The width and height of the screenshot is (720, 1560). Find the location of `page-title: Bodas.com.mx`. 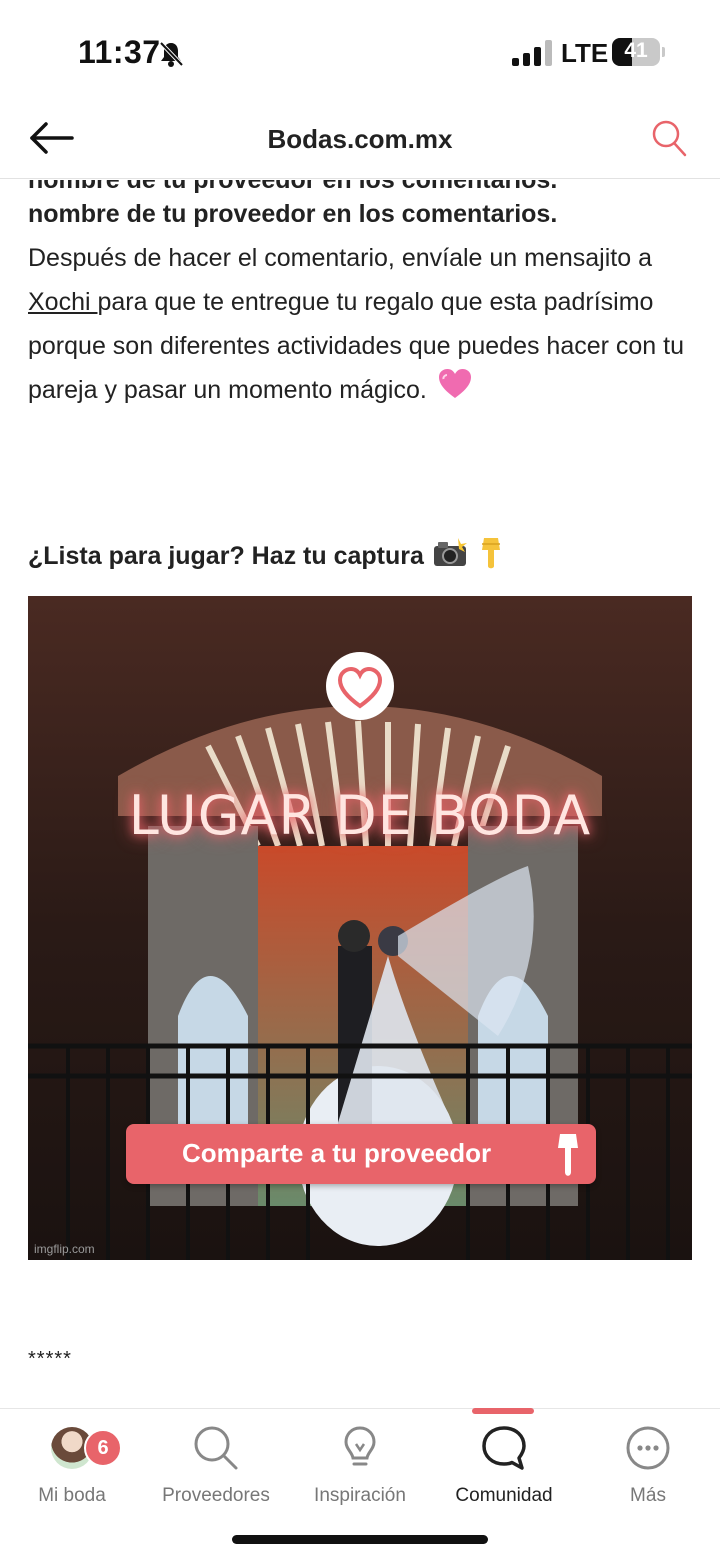

page-title: Bodas.com.mx is located at coordinates (360, 139).